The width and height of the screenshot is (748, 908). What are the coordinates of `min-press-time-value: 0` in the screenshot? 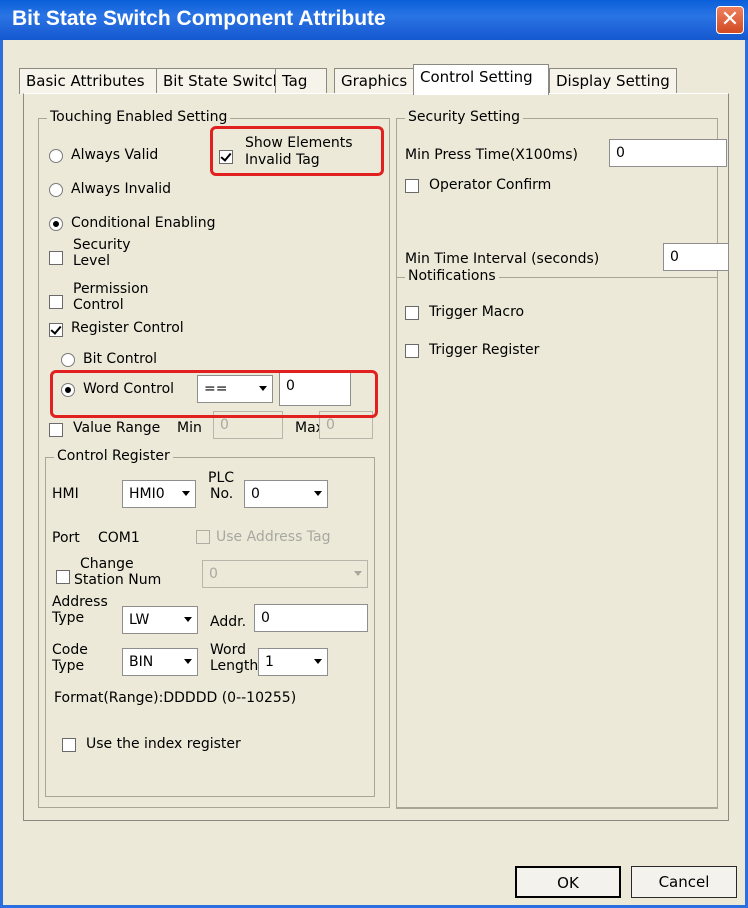 It's located at (620, 153).